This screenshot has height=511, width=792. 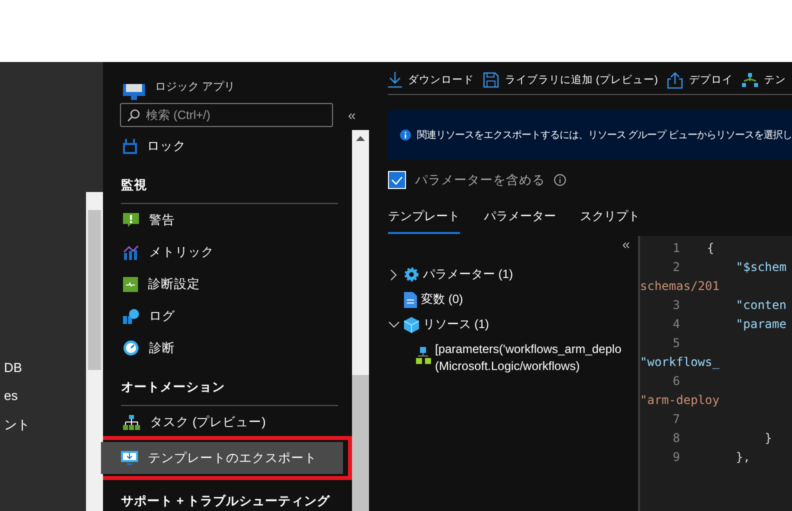 I want to click on menu-item: 診断, so click(x=229, y=348).